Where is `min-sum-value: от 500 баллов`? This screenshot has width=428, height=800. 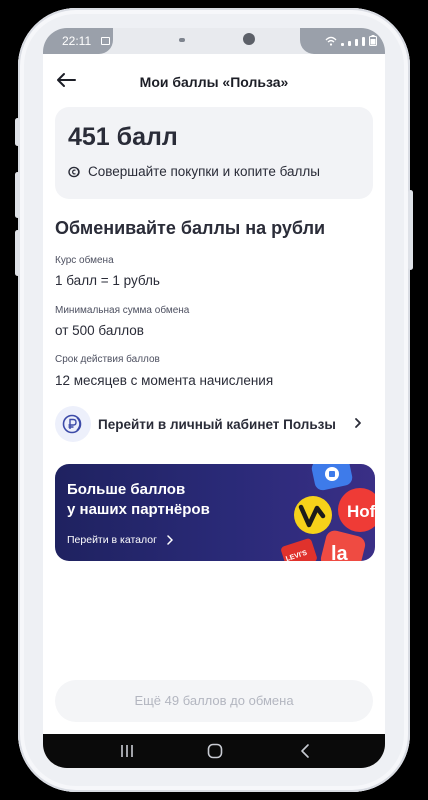 min-sum-value: от 500 баллов is located at coordinates (99, 330).